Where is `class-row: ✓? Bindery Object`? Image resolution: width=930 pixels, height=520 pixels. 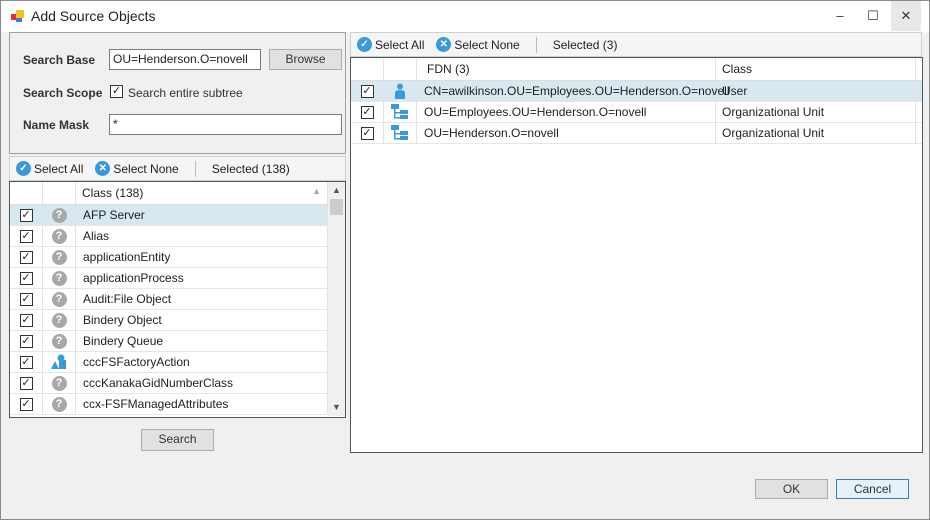
class-row: ✓? Bindery Object is located at coordinates (177, 320).